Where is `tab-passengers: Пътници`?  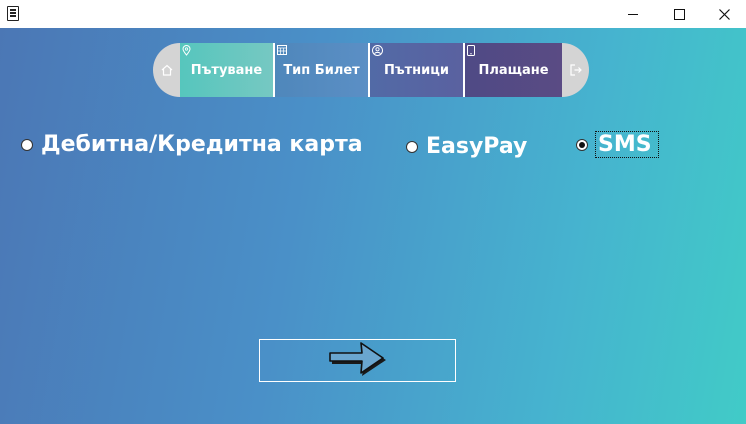 tab-passengers: Пътници is located at coordinates (417, 70).